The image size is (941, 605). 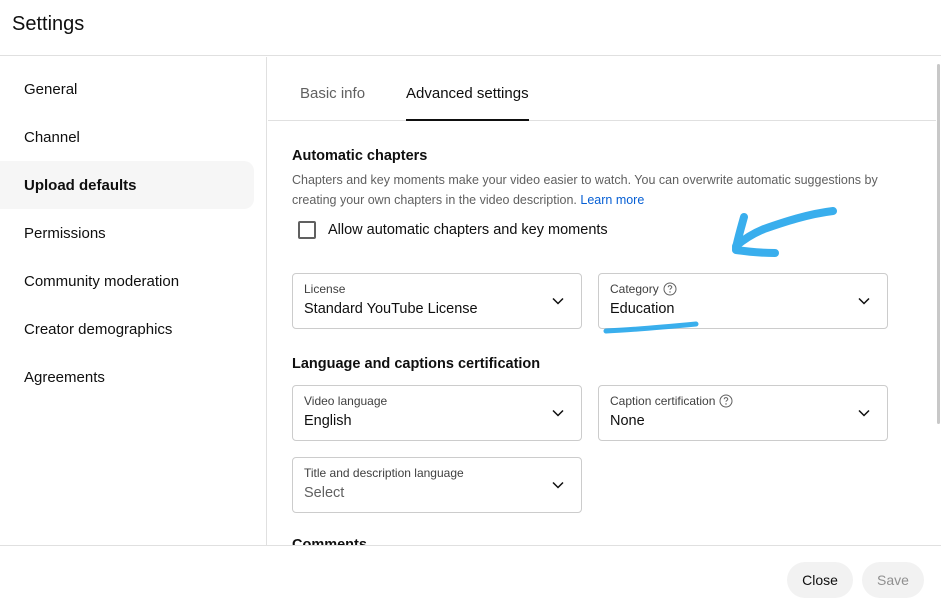 What do you see at coordinates (102, 281) in the screenshot?
I see `sidebar-item-label: Community moderation` at bounding box center [102, 281].